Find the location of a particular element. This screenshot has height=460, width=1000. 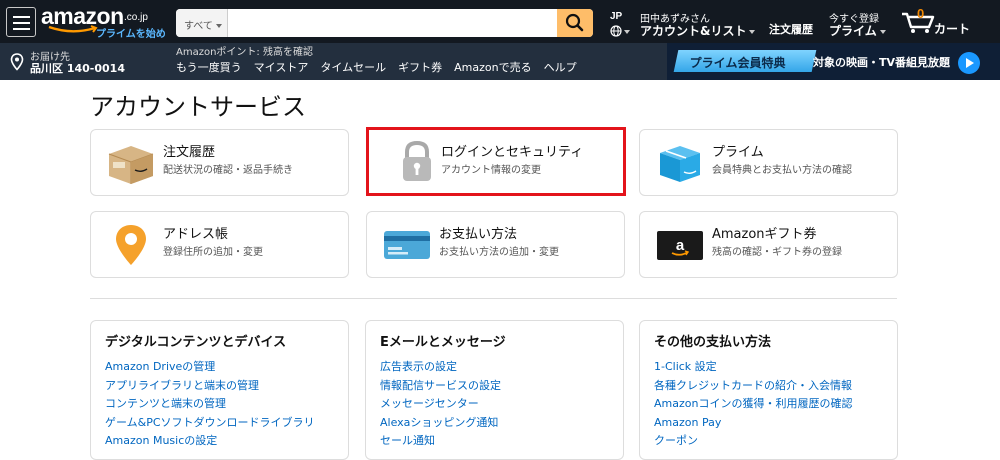

points-link: Amazonポイント: 残高を確認 is located at coordinates (244, 50).